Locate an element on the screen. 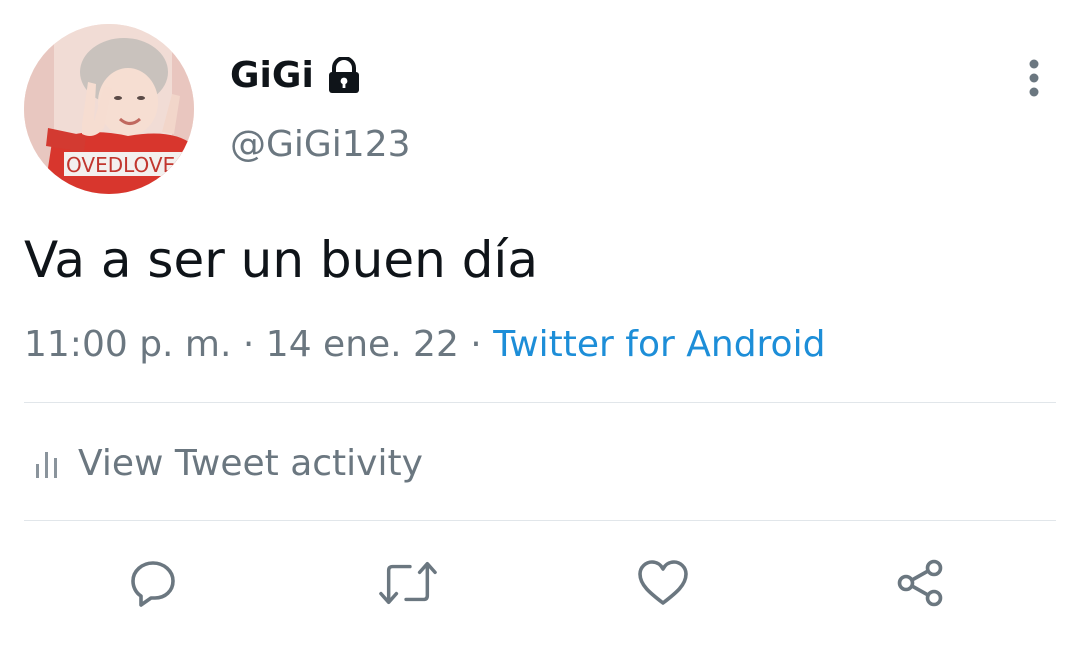 Image resolution: width=1080 pixels, height=659 pixels. avatar-image: OVEDLOVE is located at coordinates (109, 109).